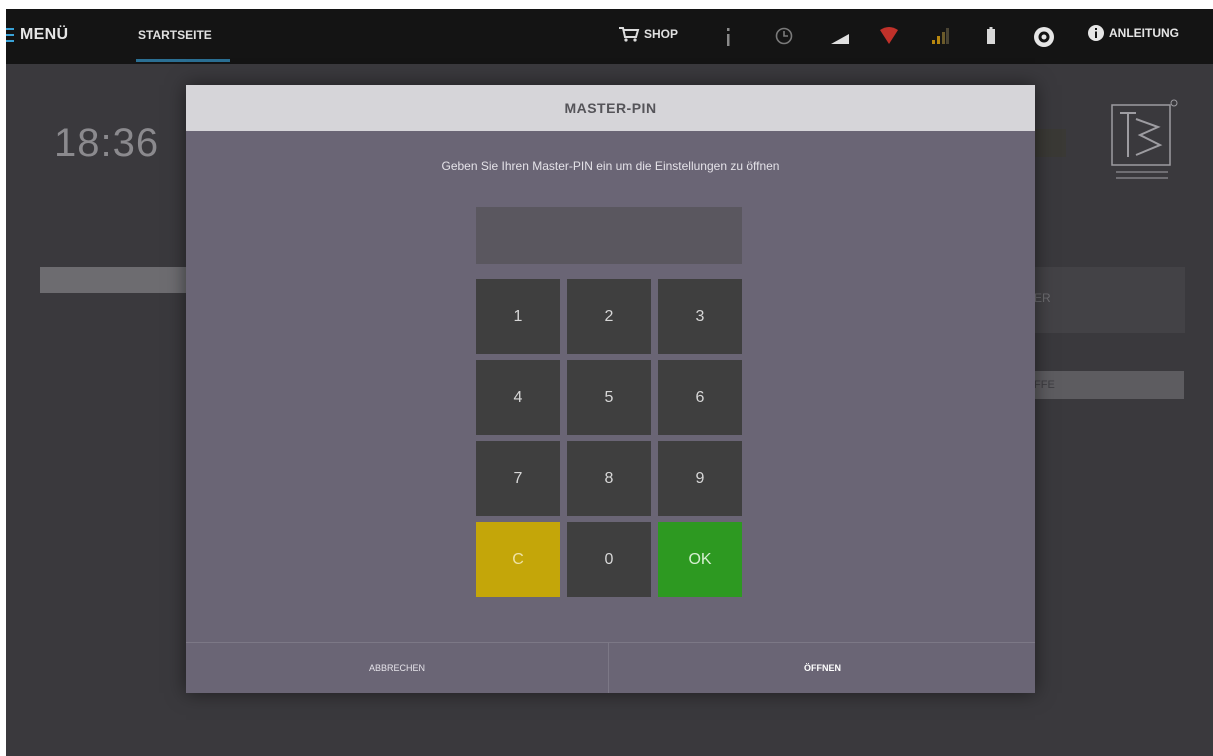 The height and width of the screenshot is (756, 1213). Describe the element at coordinates (518, 316) in the screenshot. I see `keypad-key-1: 1` at that location.